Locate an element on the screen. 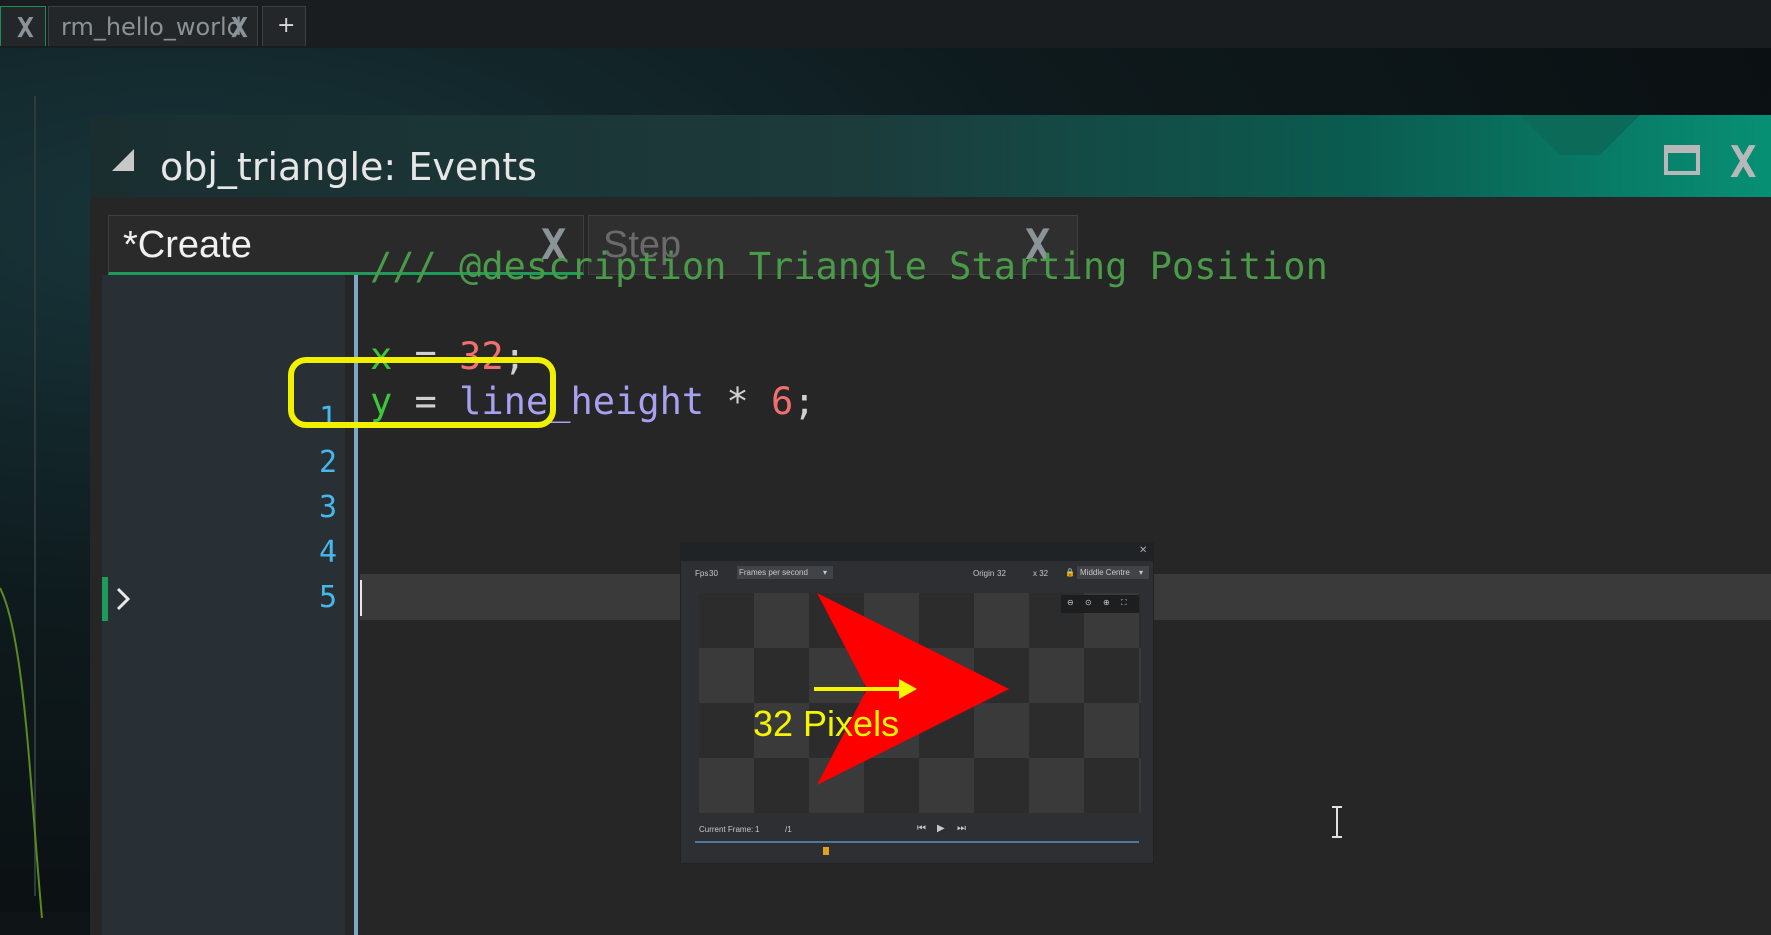 This screenshot has width=1771, height=935. skip-forward-icon: ⏭ is located at coordinates (961, 828).